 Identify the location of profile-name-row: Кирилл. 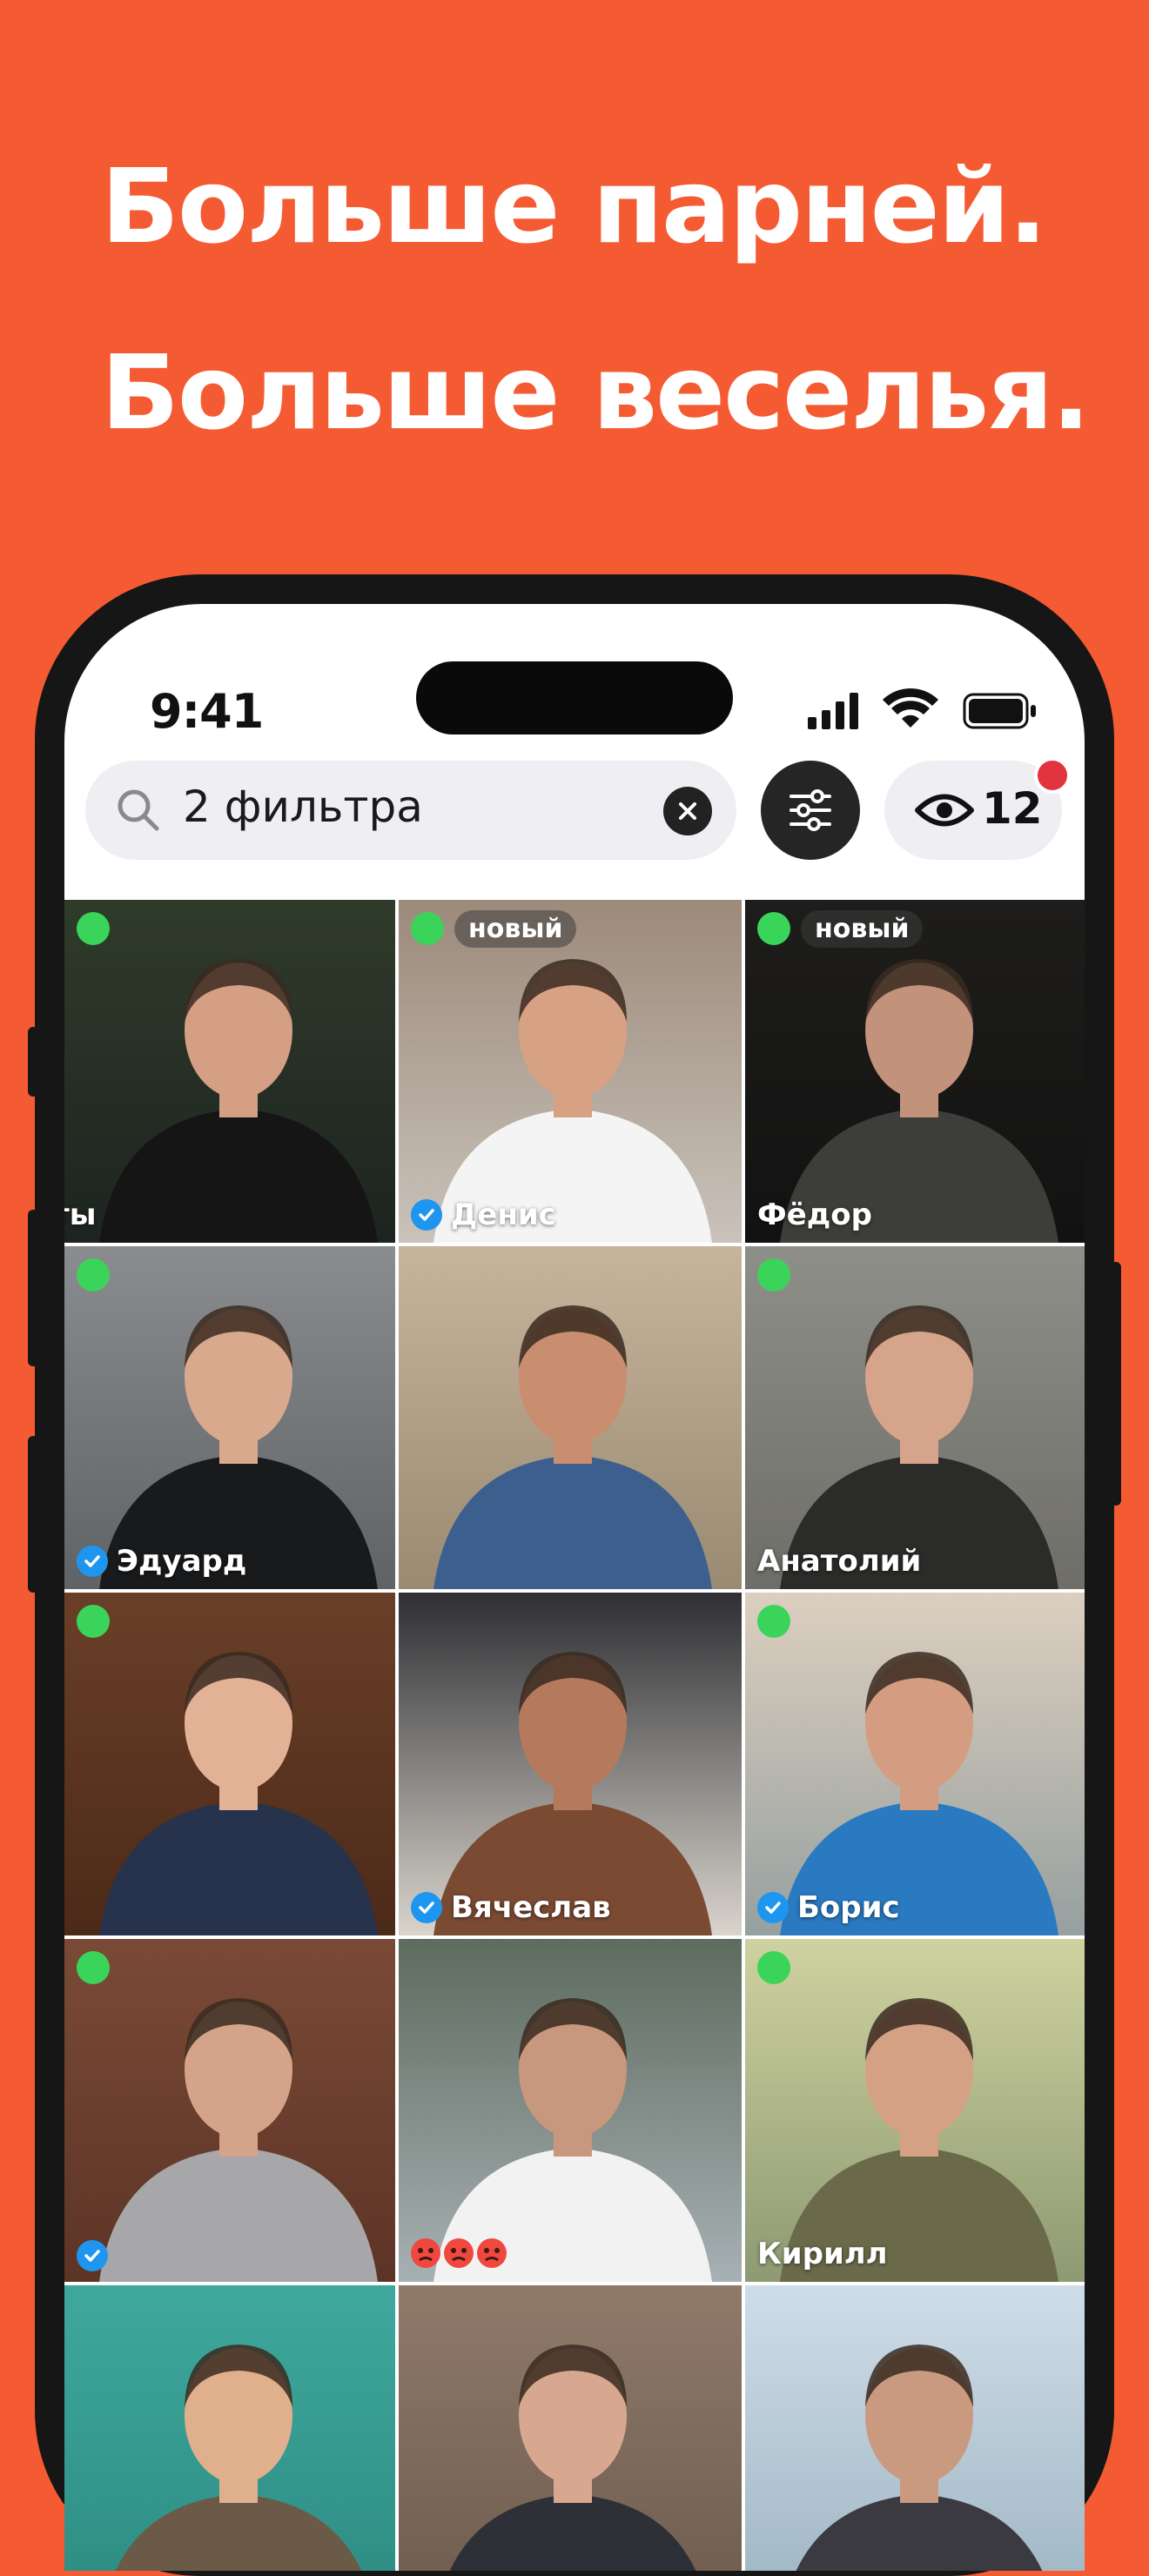
(822, 2254).